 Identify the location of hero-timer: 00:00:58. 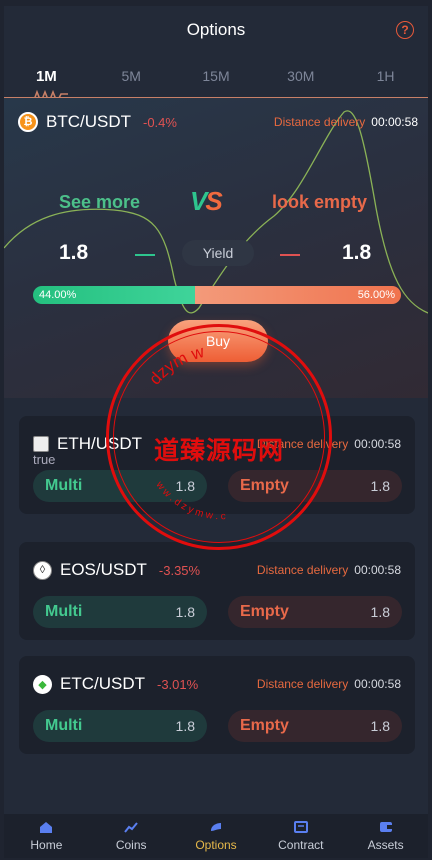
(394, 122).